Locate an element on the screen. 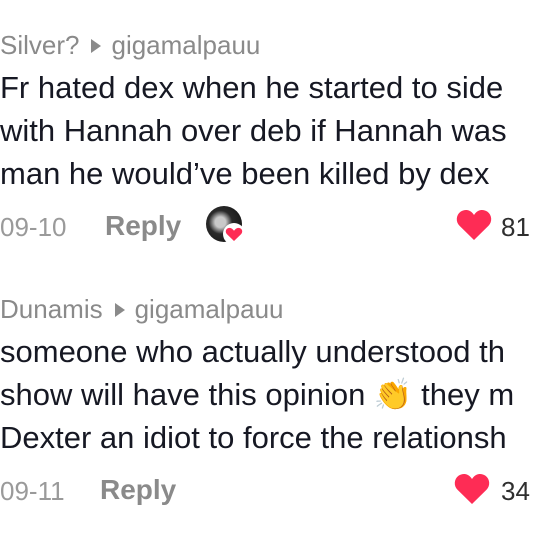 Image resolution: width=560 pixels, height=560 pixels. comment-header: Silver? gigamalpauu is located at coordinates (130, 45).